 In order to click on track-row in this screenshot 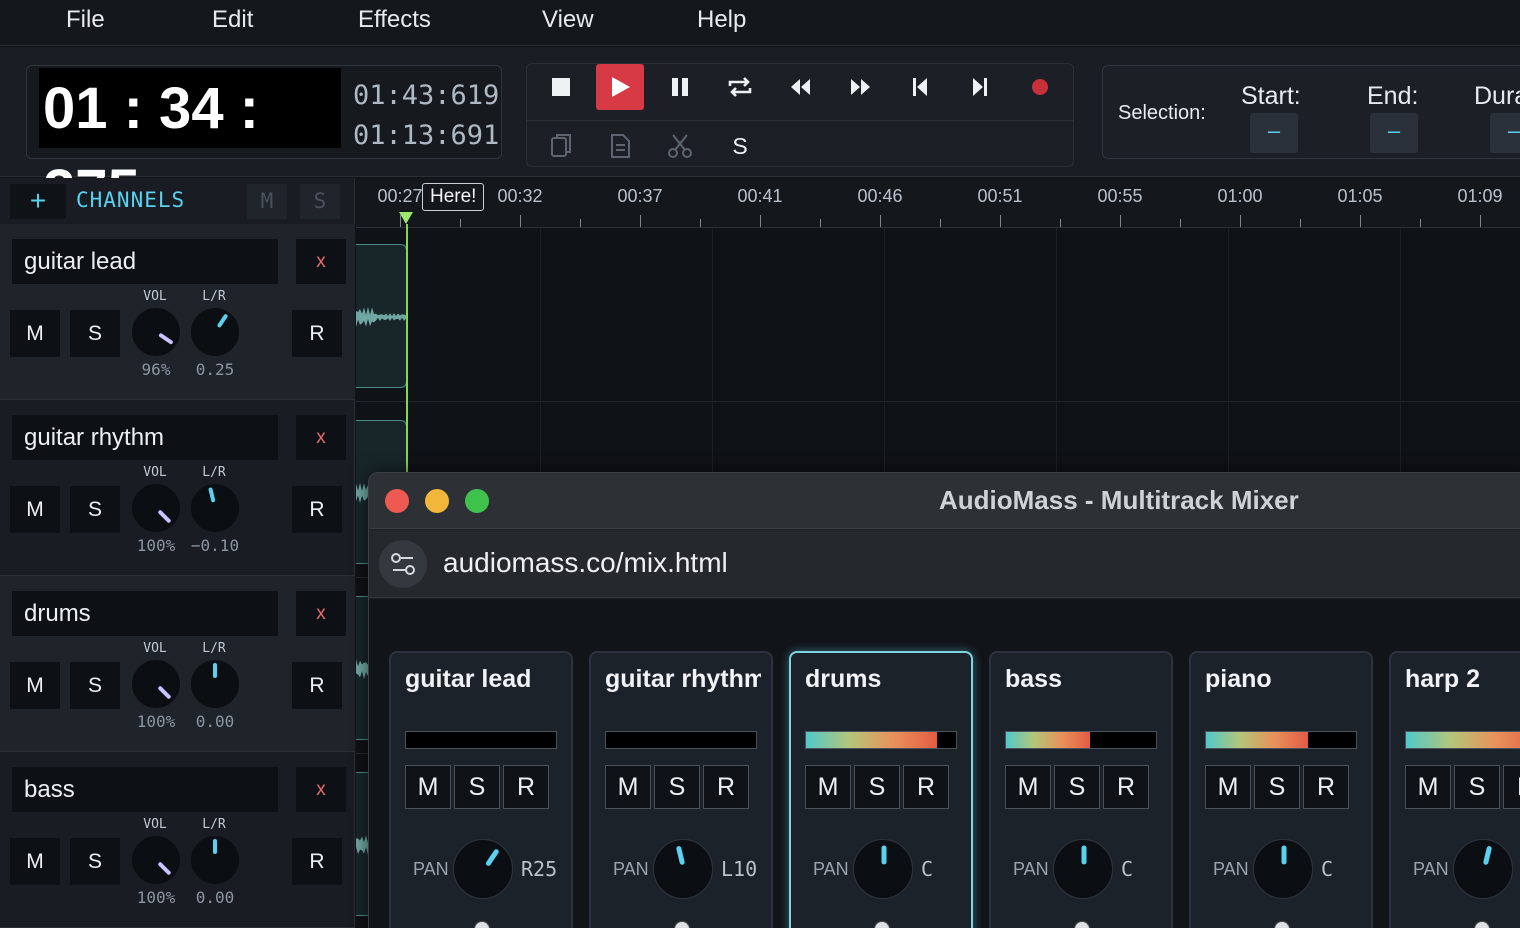, I will do `click(938, 314)`.